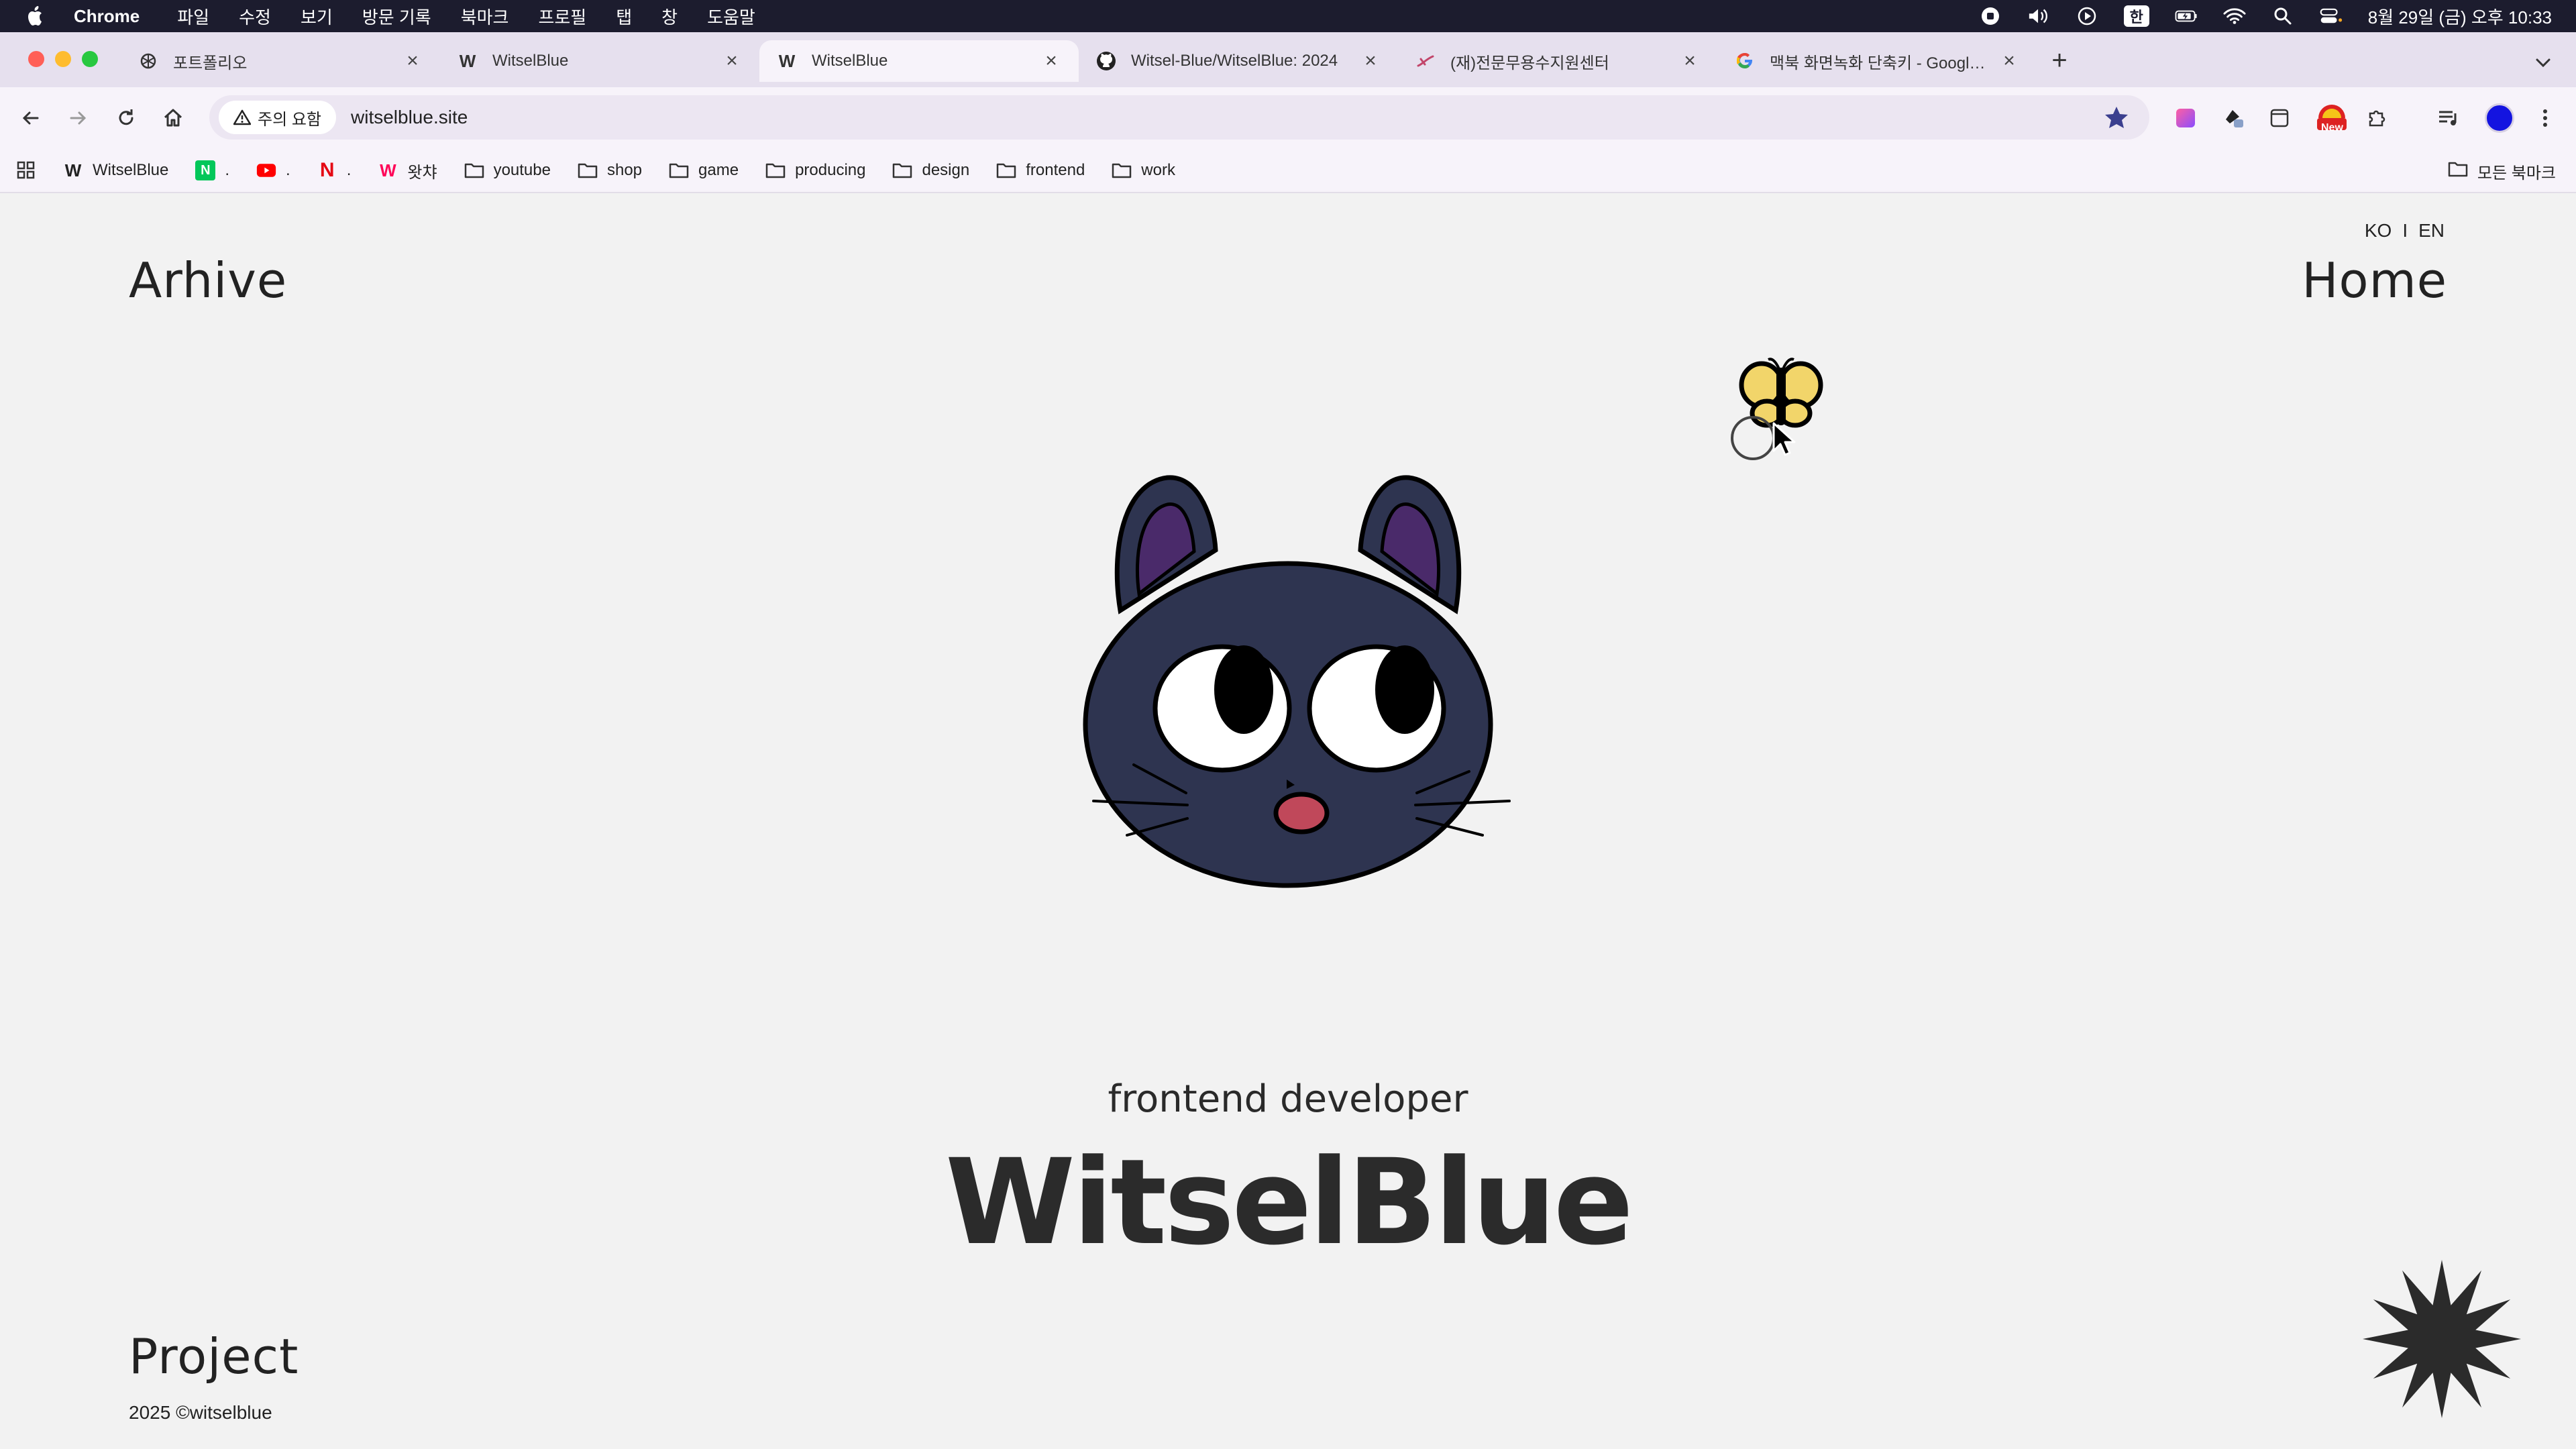 This screenshot has height=1449, width=2576. I want to click on bookmark-watcha: W 왓챠, so click(407, 170).